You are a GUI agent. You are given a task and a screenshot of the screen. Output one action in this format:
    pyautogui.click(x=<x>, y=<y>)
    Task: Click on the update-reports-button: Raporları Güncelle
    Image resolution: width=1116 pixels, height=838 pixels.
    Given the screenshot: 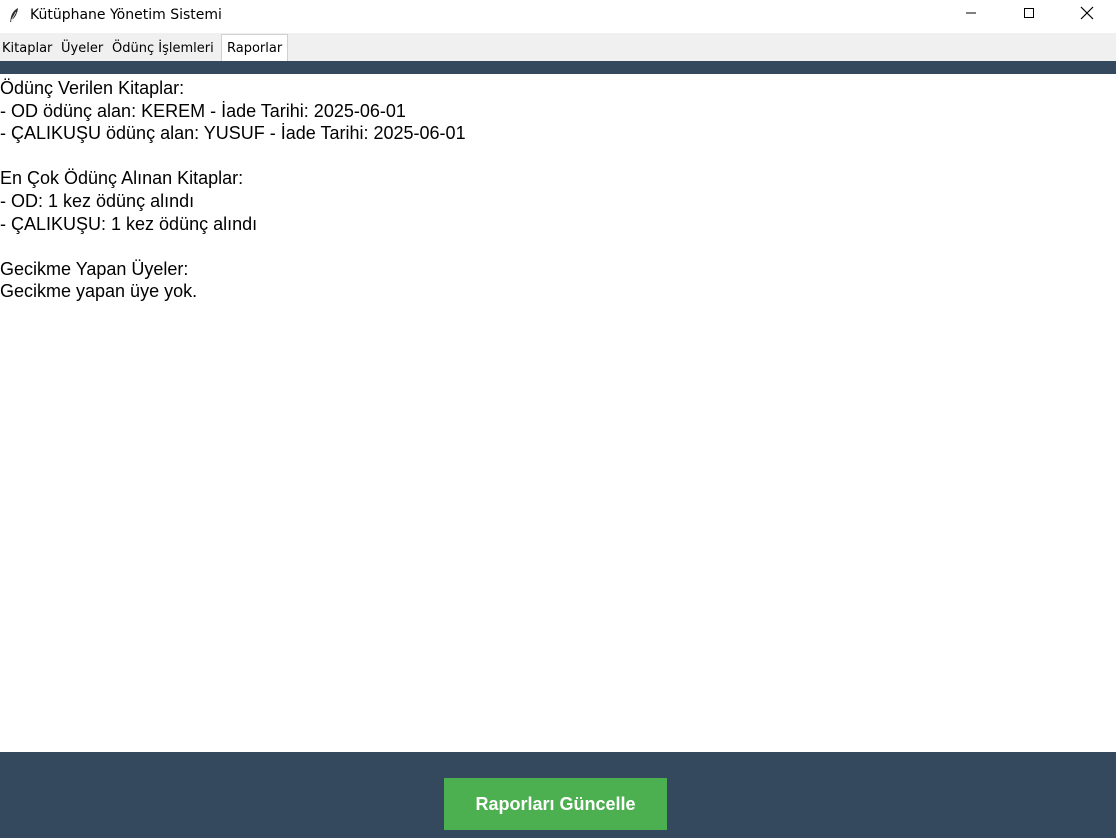 What is the action you would take?
    pyautogui.click(x=555, y=804)
    